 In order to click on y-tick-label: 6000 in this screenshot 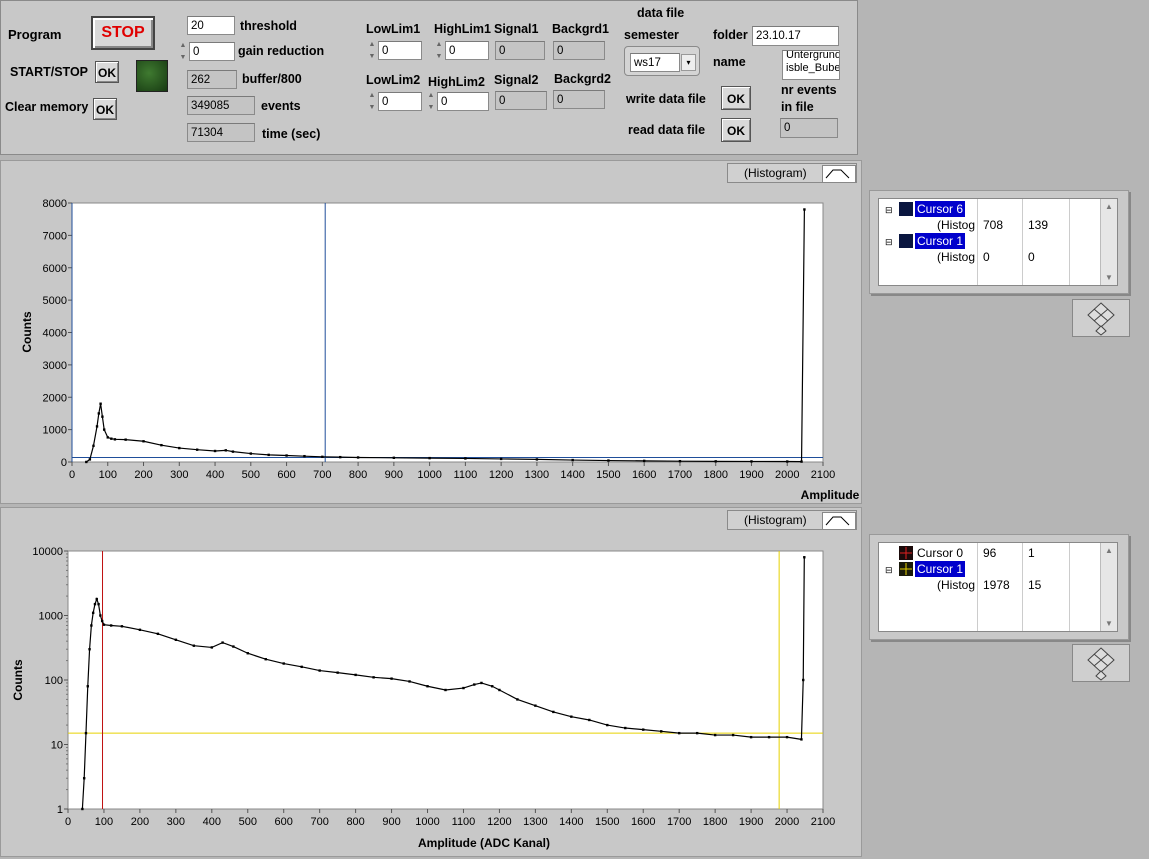, I will do `click(55, 269)`.